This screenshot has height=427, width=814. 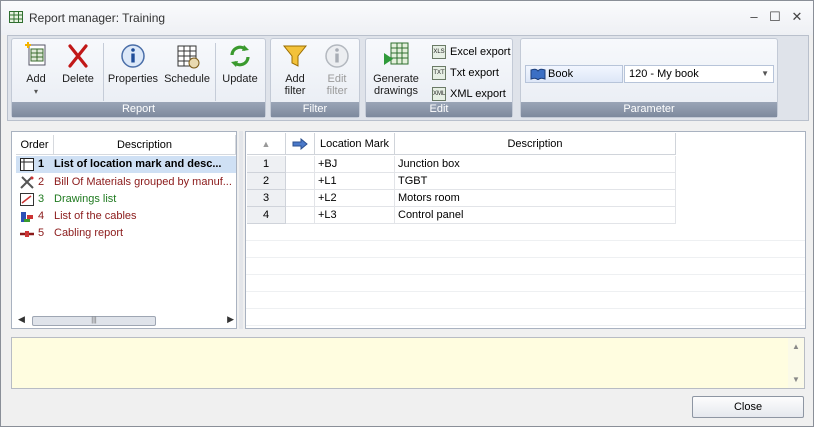 I want to click on sort-indicator: ▲, so click(x=266, y=144).